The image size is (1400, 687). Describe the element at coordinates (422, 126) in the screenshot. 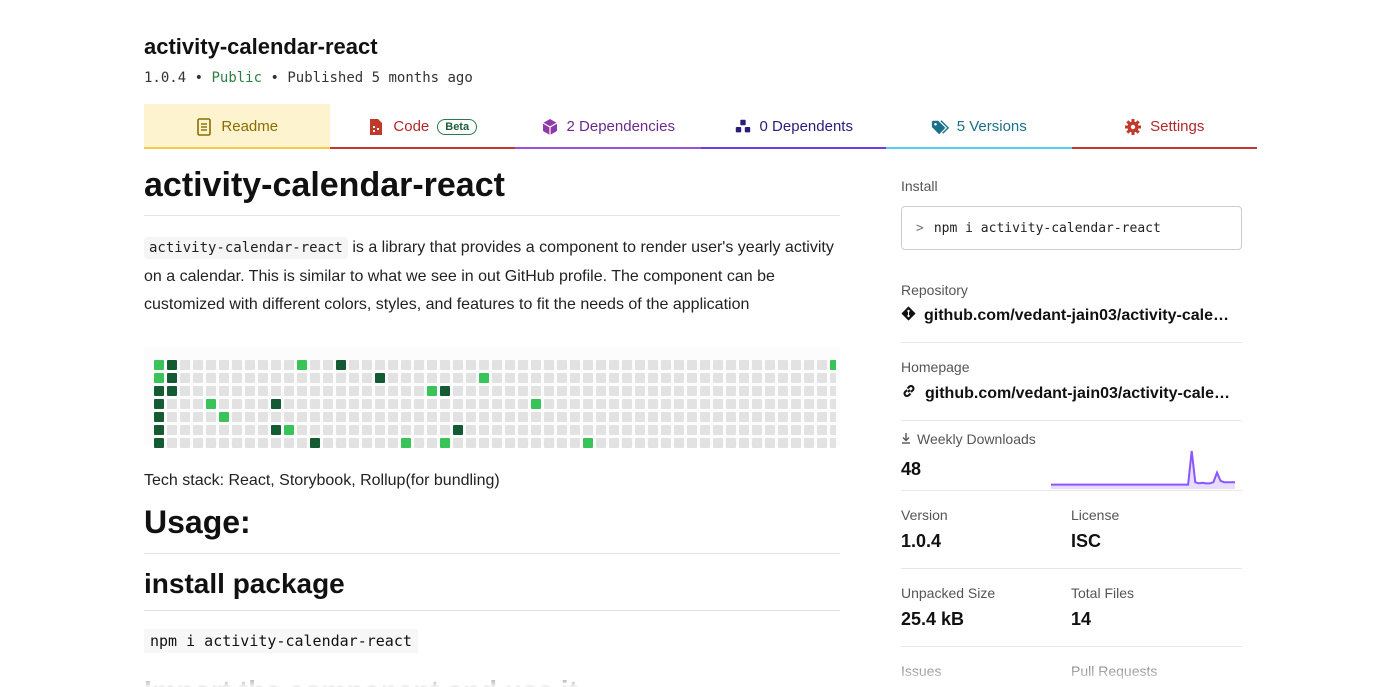

I see `tab-code: Code Beta` at that location.